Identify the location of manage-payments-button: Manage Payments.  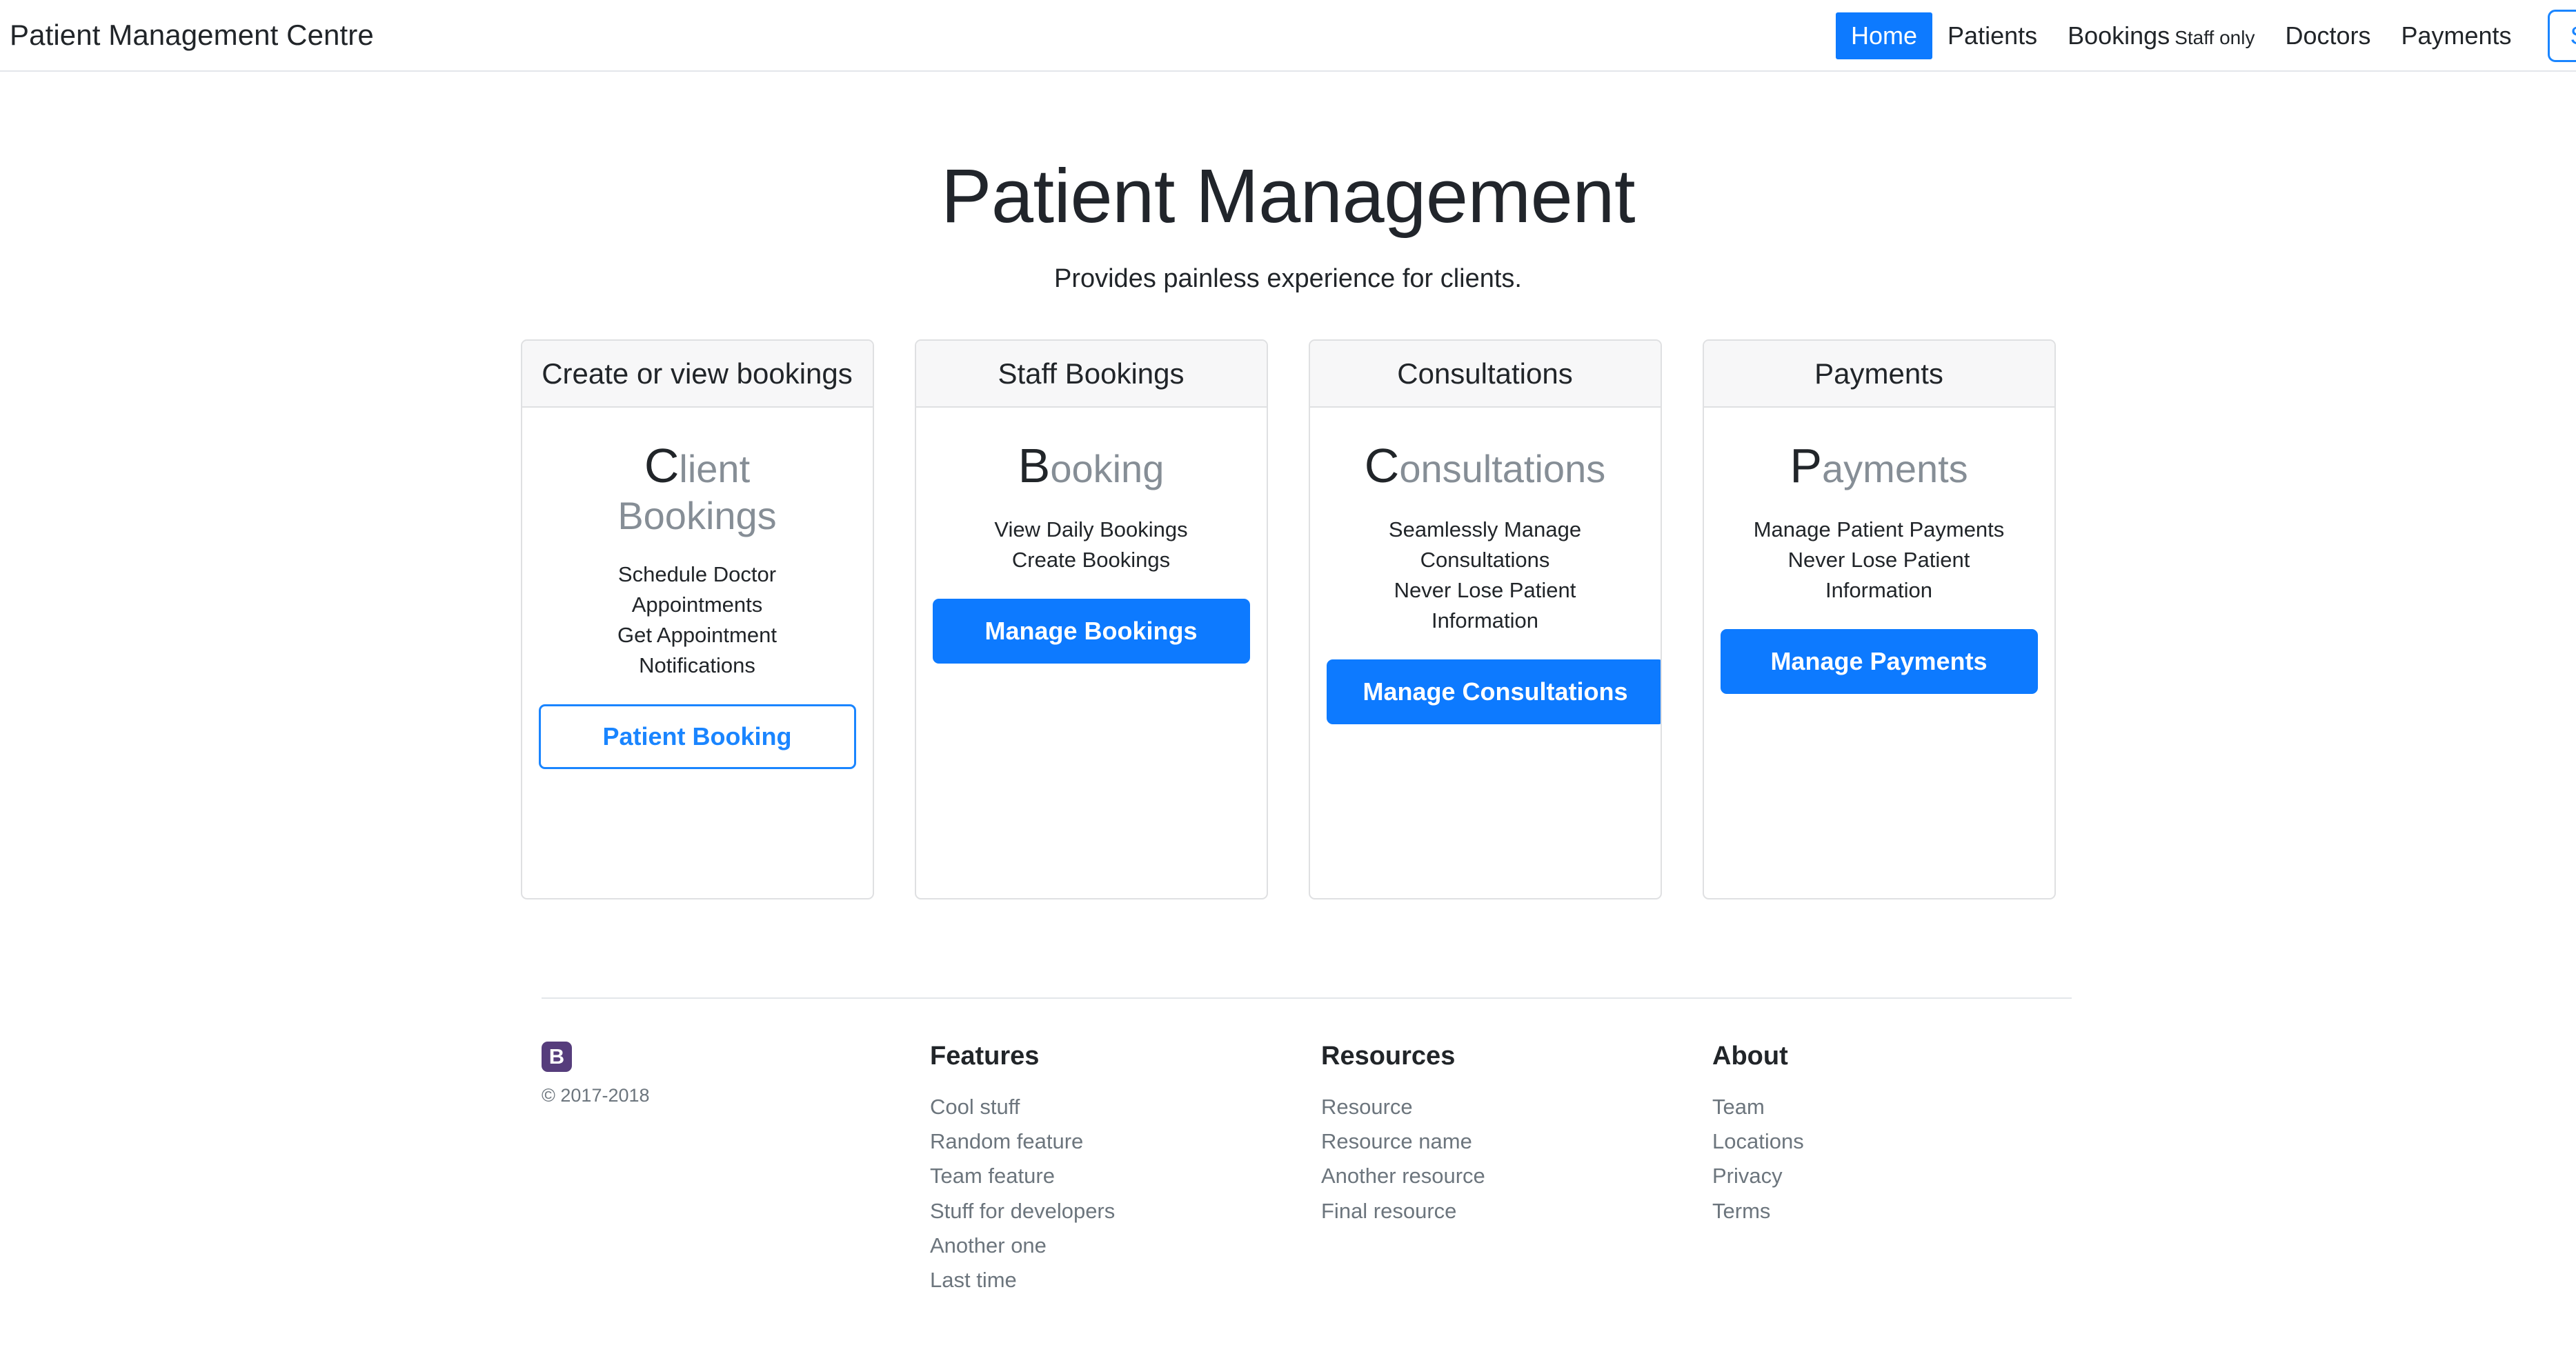
(1879, 661).